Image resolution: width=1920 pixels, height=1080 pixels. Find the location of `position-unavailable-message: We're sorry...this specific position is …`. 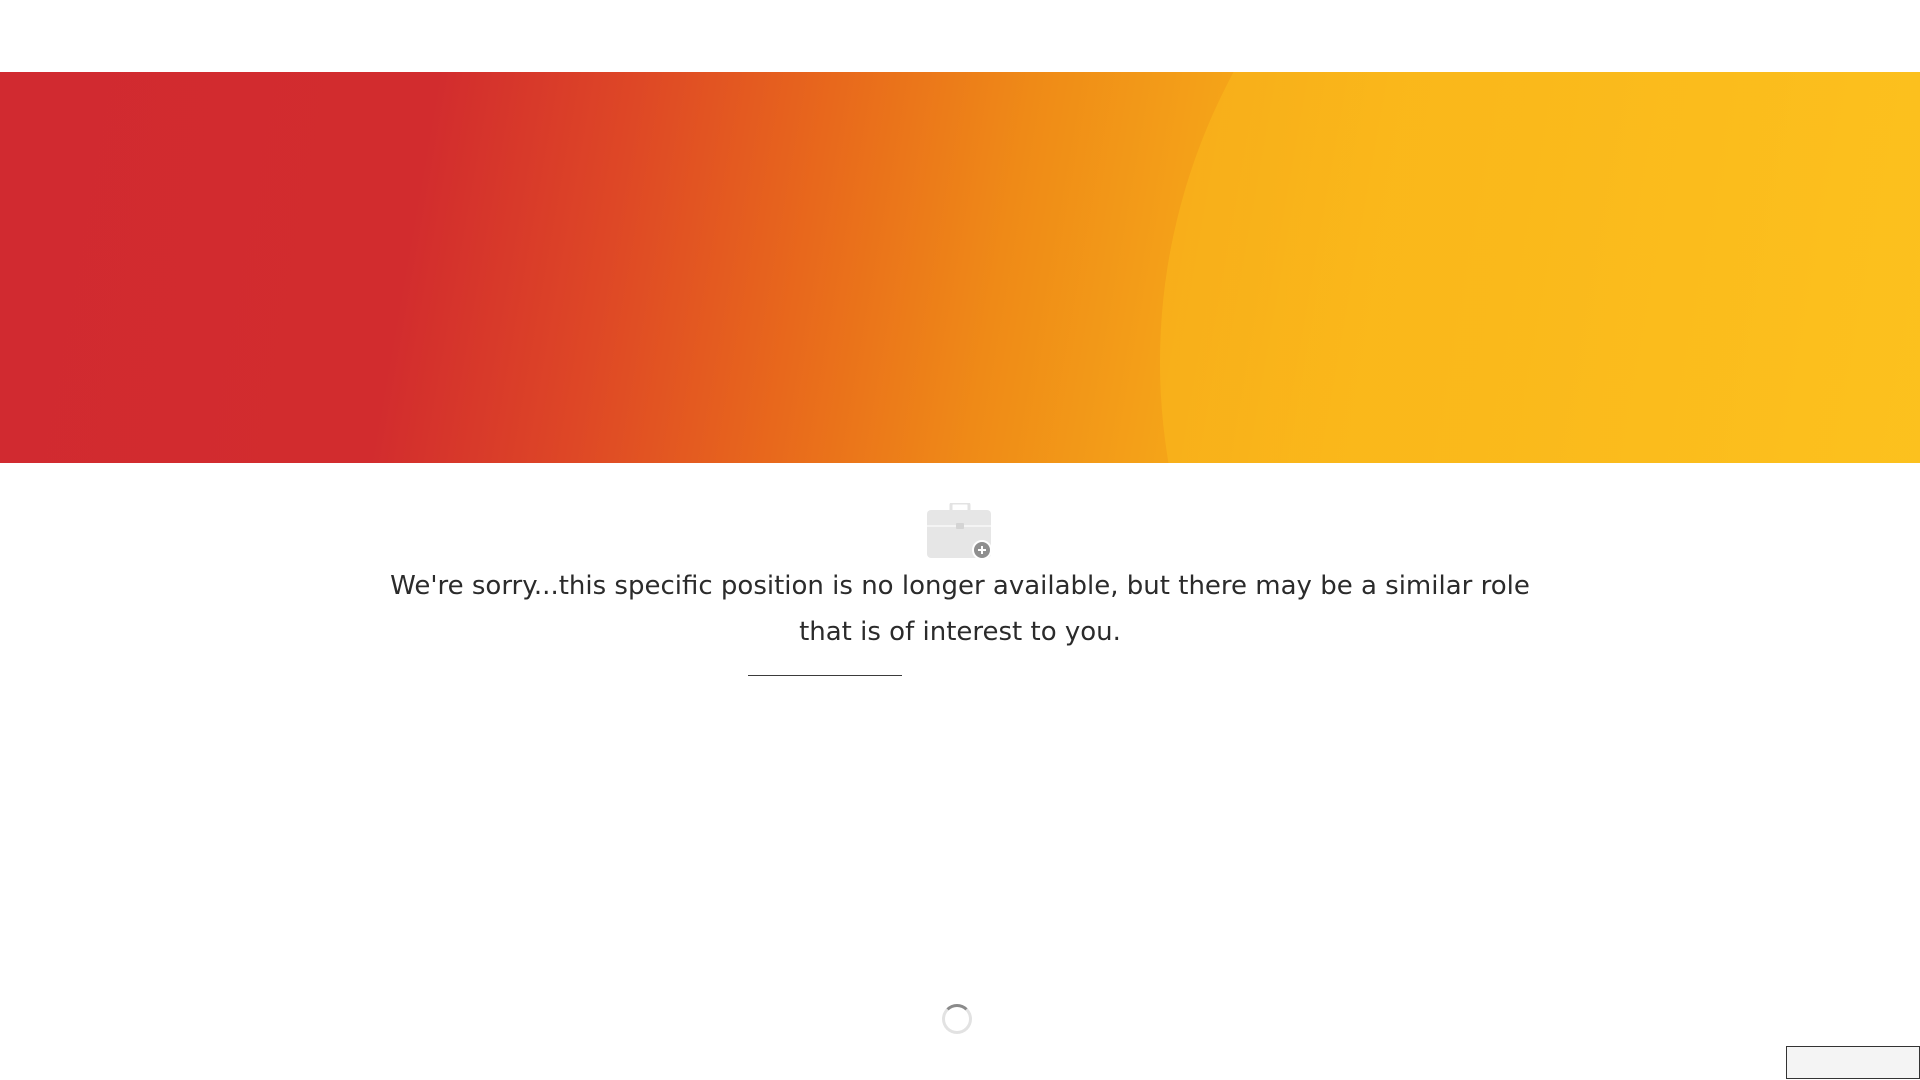

position-unavailable-message: We're sorry...this specific position is … is located at coordinates (960, 609).